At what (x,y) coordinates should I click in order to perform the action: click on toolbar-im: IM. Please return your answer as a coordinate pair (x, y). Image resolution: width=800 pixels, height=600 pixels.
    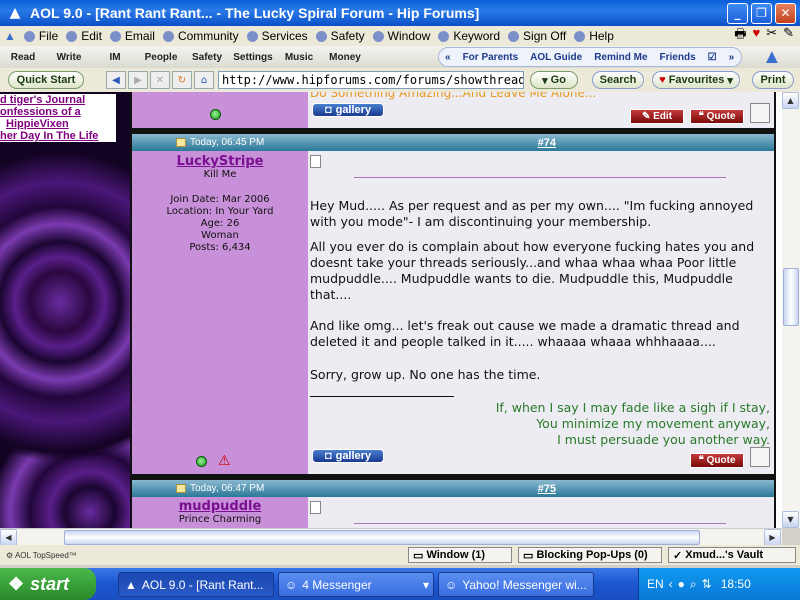
    Looking at the image, I should click on (115, 57).